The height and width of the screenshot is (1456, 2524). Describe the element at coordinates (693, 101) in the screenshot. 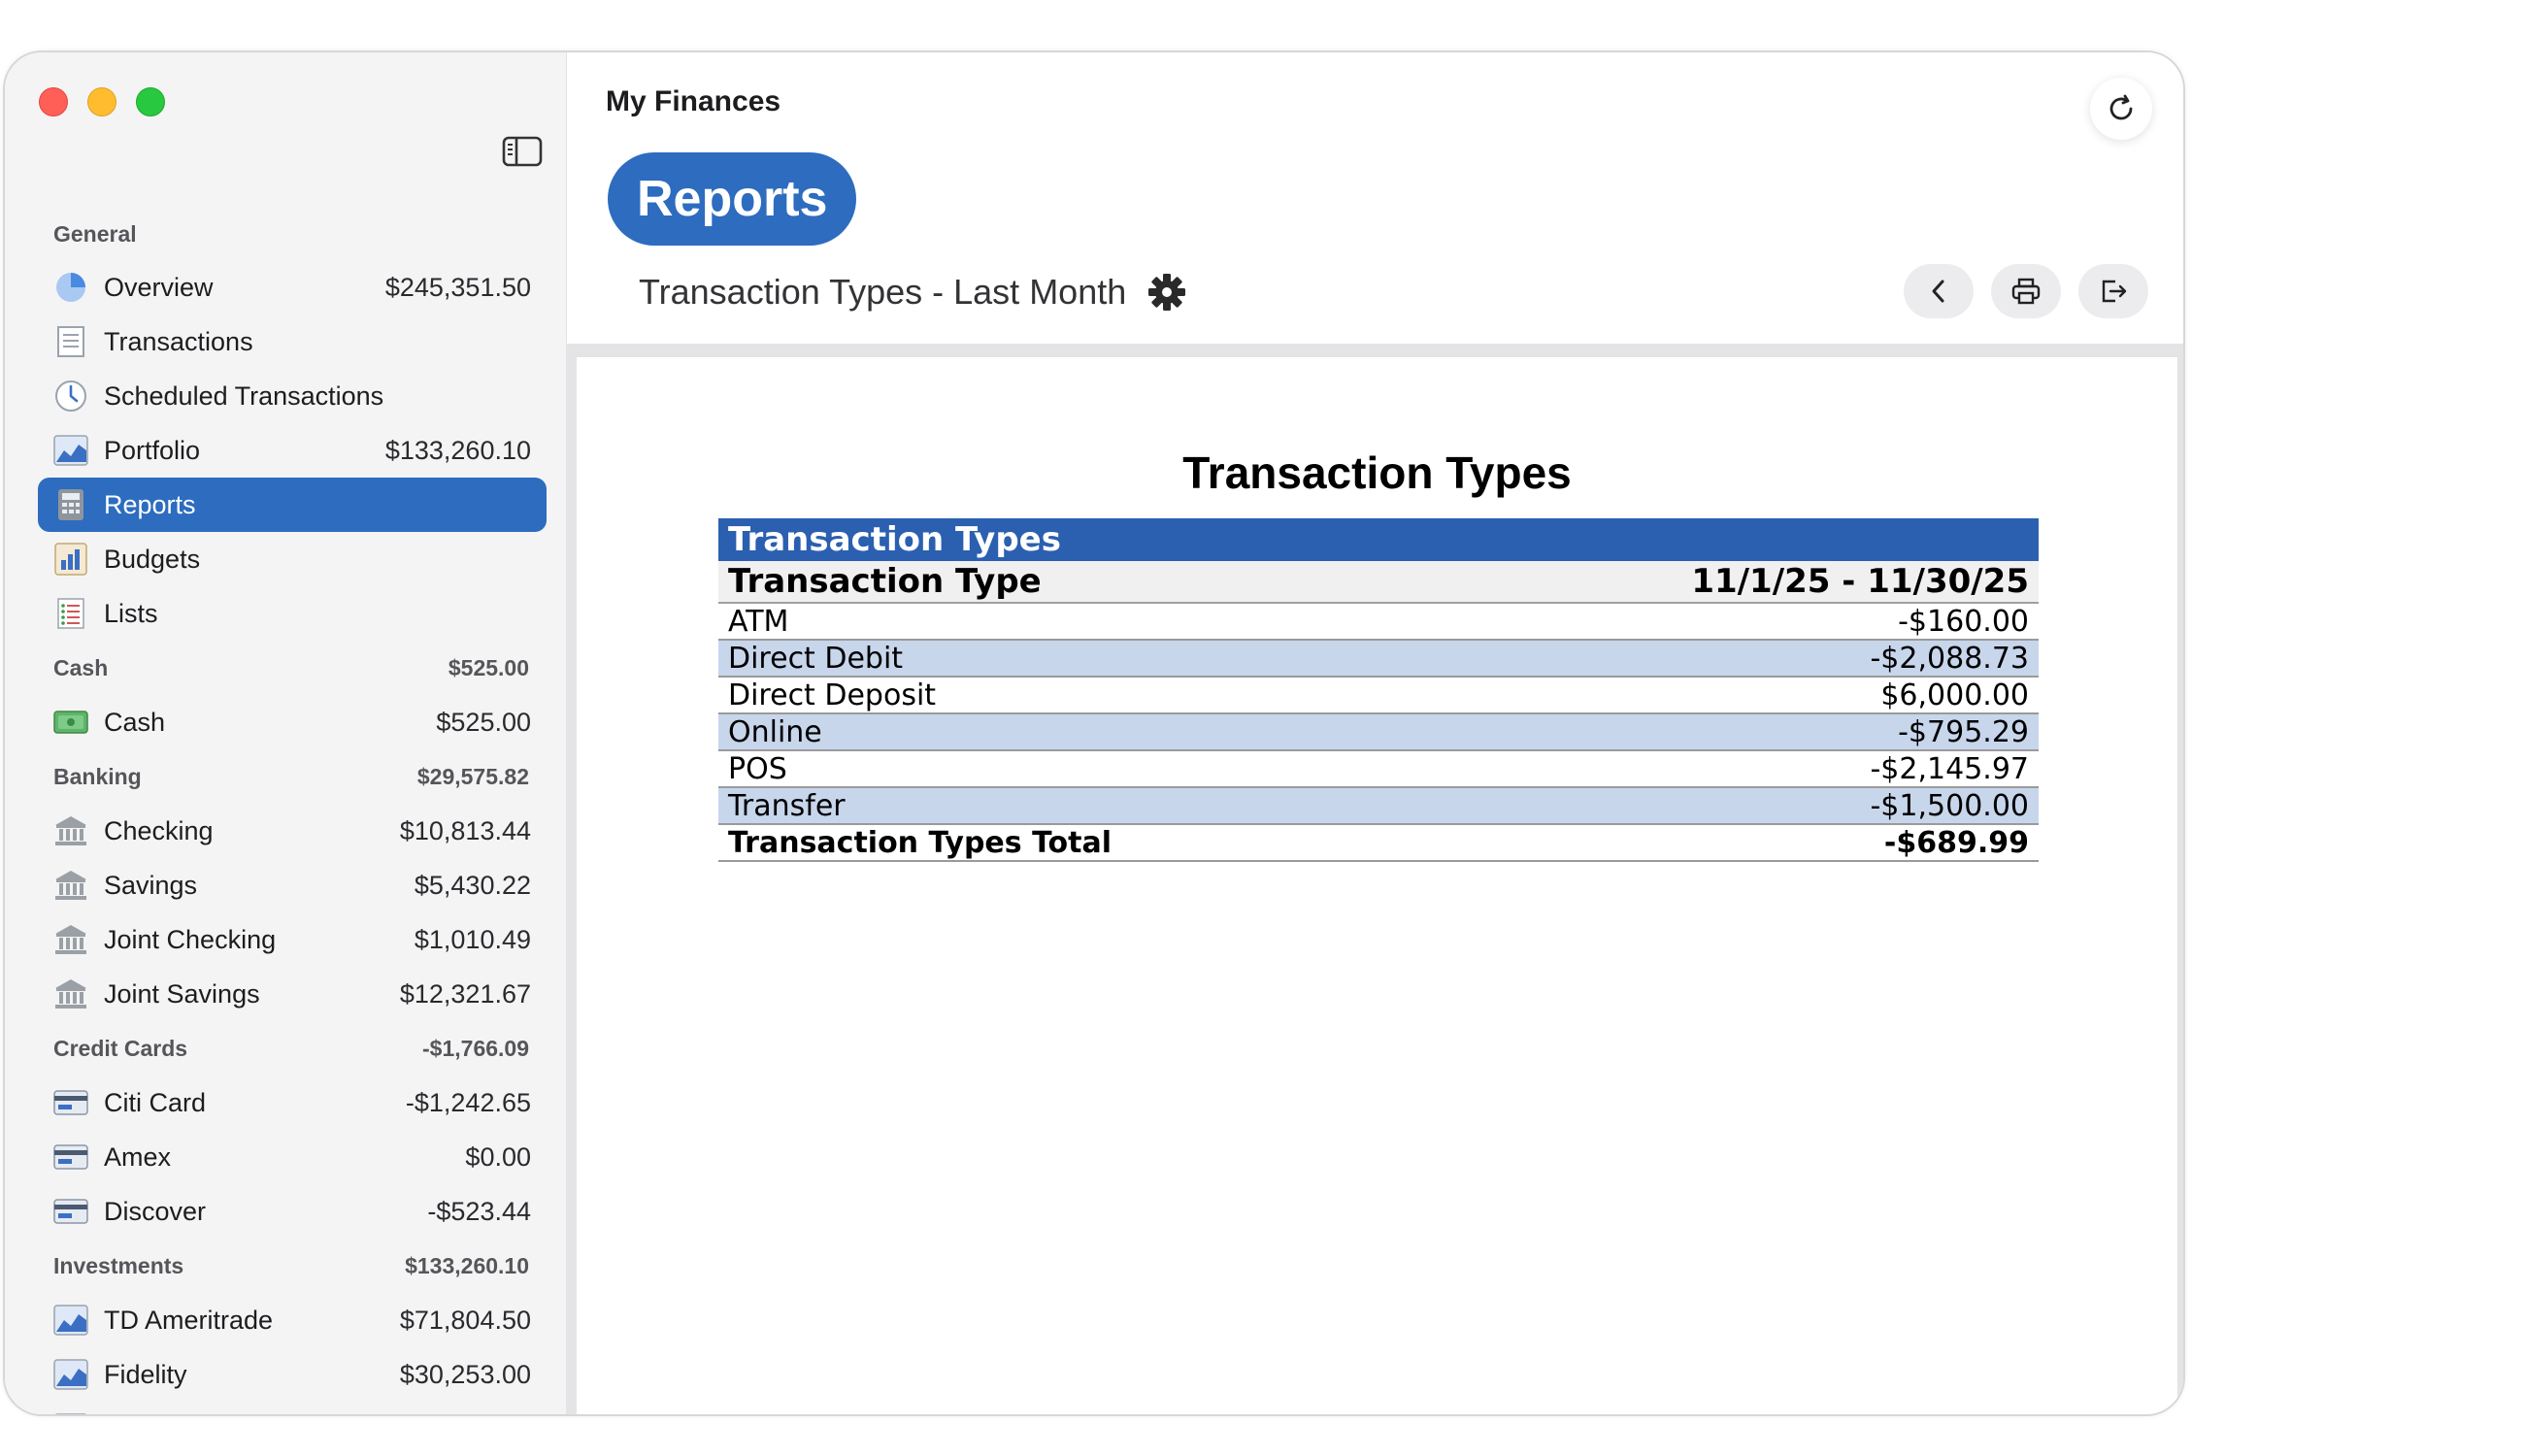

I see `app-title: My Finances` at that location.